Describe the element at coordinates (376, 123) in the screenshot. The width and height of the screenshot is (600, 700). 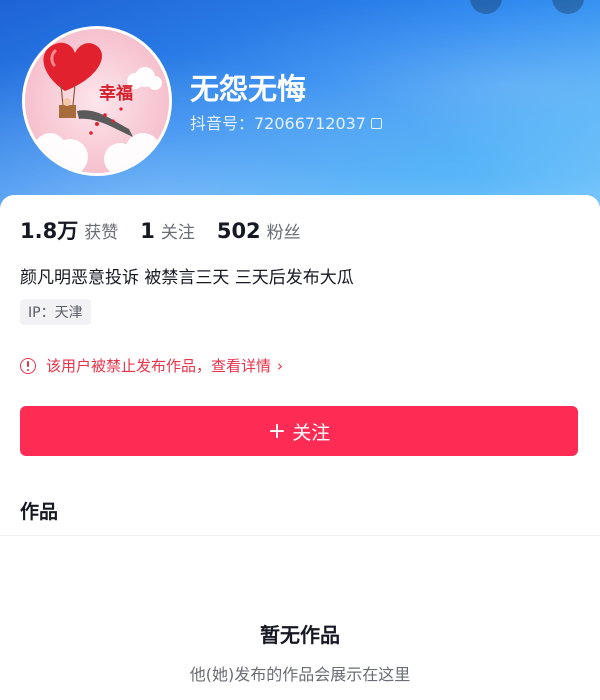
I see `copy-icon` at that location.